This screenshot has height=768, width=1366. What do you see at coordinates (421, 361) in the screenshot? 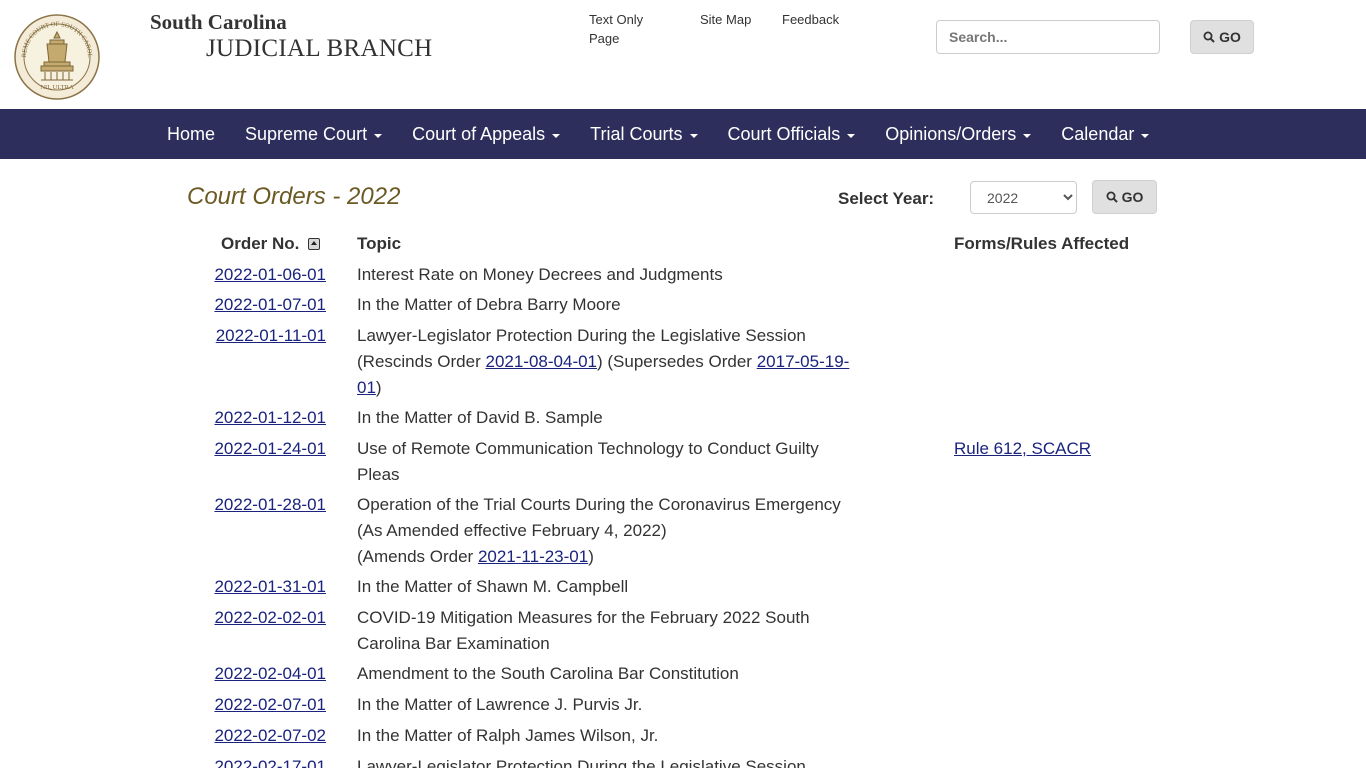
I see `topic-text: (Rescinds Order` at bounding box center [421, 361].